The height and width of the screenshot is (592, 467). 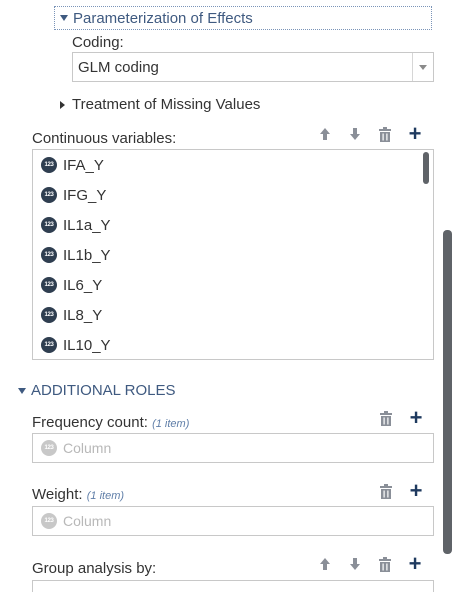 I want to click on missing-values-label: Treatment of Missing Values, so click(x=166, y=104).